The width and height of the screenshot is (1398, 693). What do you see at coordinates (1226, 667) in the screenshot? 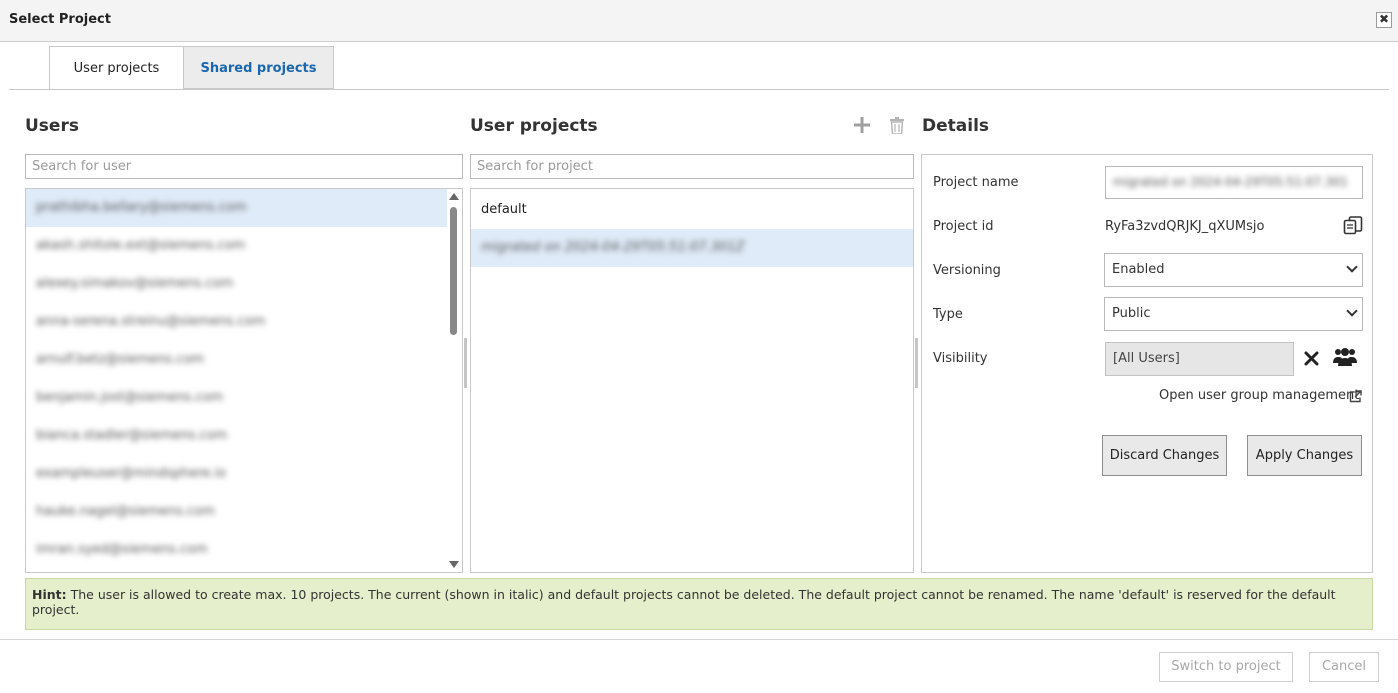
I see `switch-to-project-button: Switch to project` at bounding box center [1226, 667].